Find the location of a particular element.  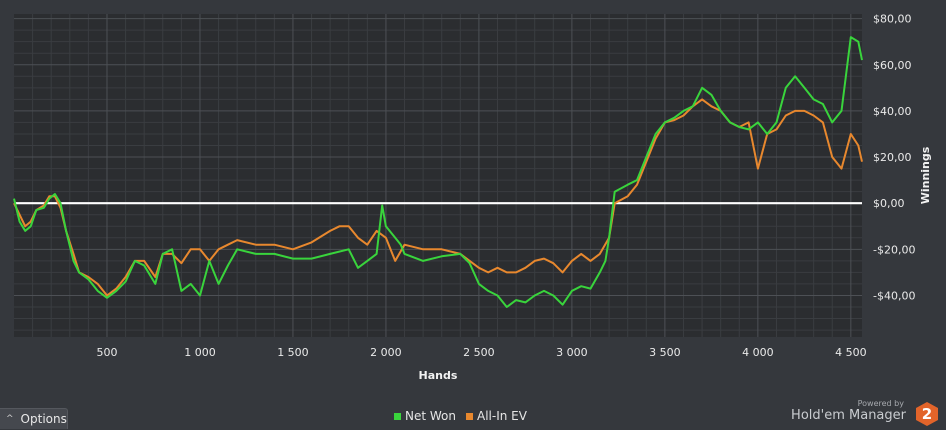

legend-label-all-in-ev: All-In EV is located at coordinates (502, 416).